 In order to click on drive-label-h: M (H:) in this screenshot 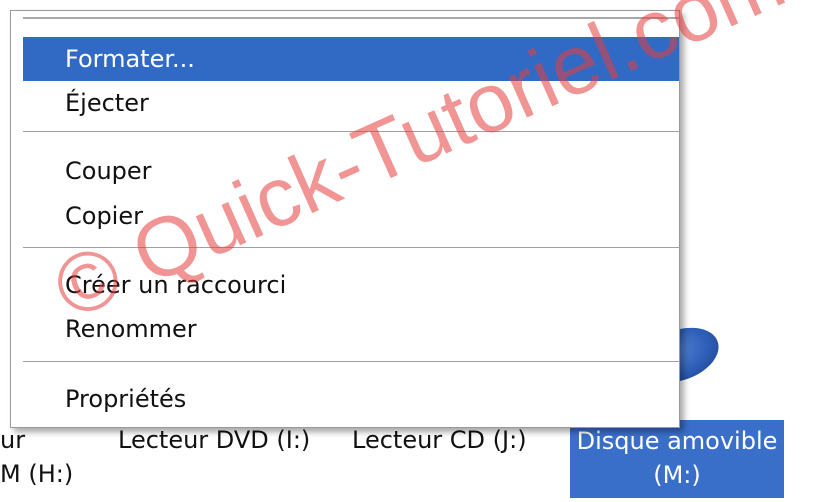, I will do `click(36, 474)`.